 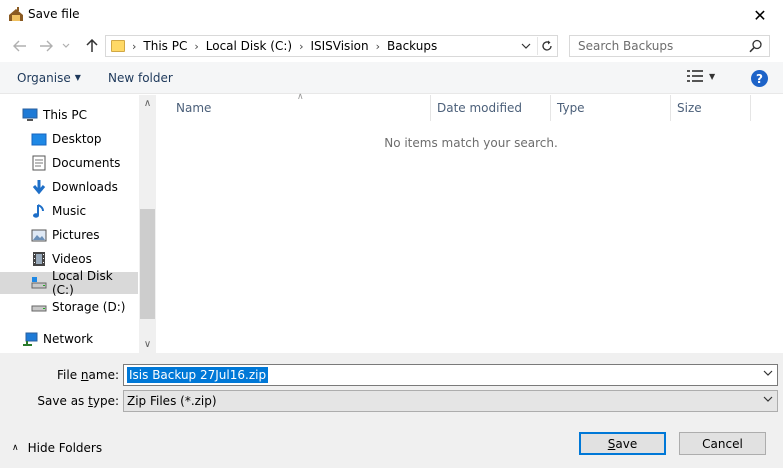 I want to click on network-icon, so click(x=30, y=339).